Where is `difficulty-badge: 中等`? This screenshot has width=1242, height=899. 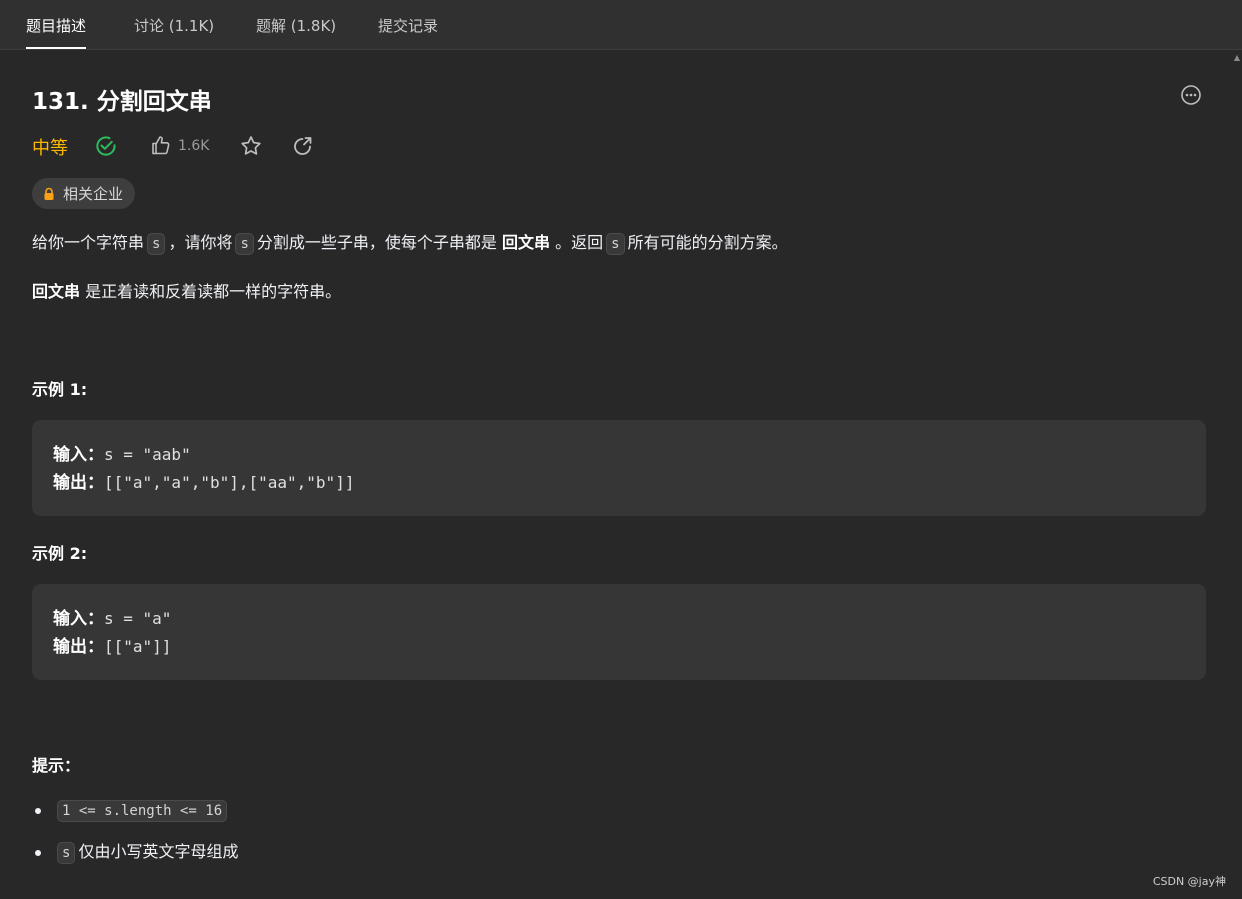
difficulty-badge: 中等 is located at coordinates (50, 148).